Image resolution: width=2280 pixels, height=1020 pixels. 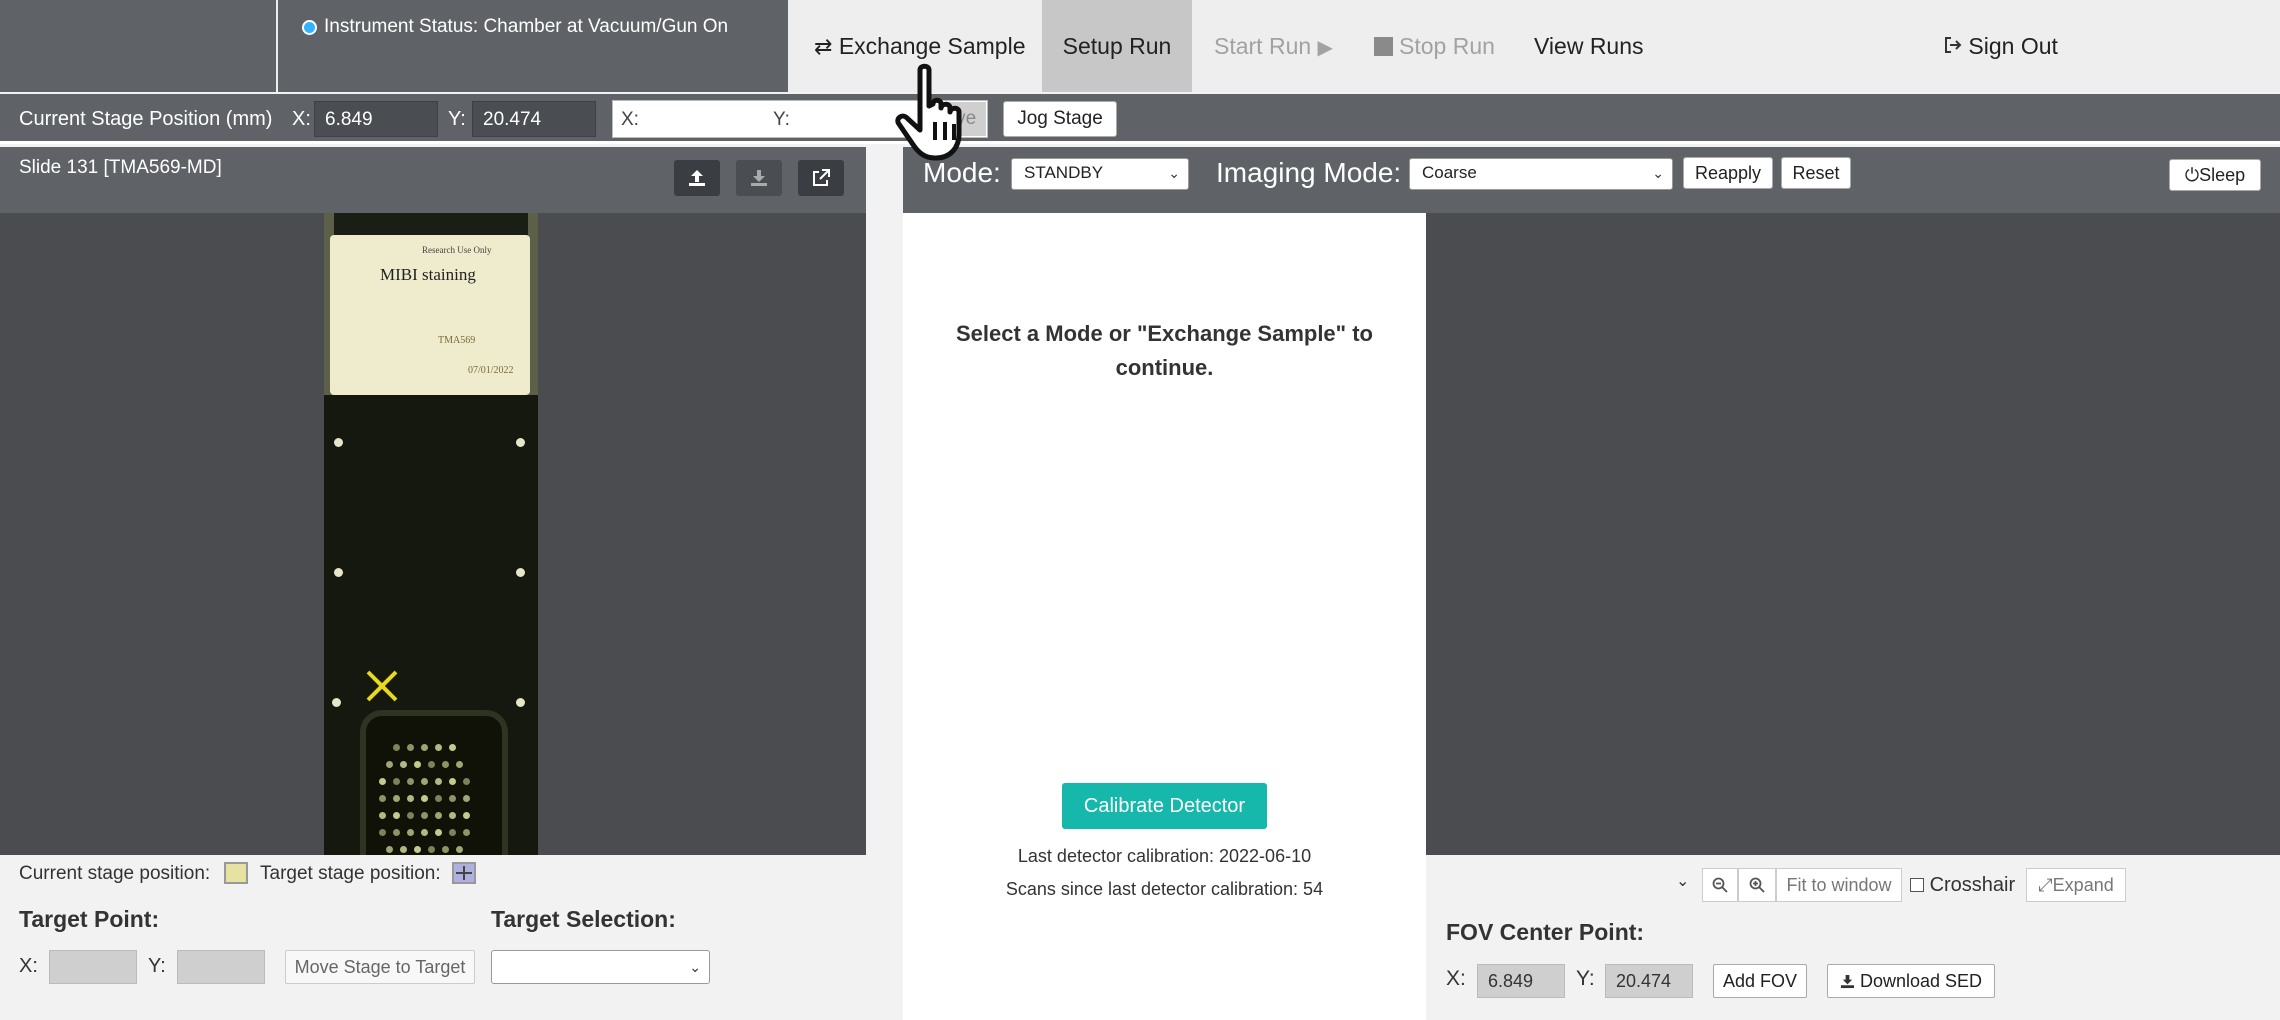 What do you see at coordinates (93, 967) in the screenshot?
I see `target-point-x-input` at bounding box center [93, 967].